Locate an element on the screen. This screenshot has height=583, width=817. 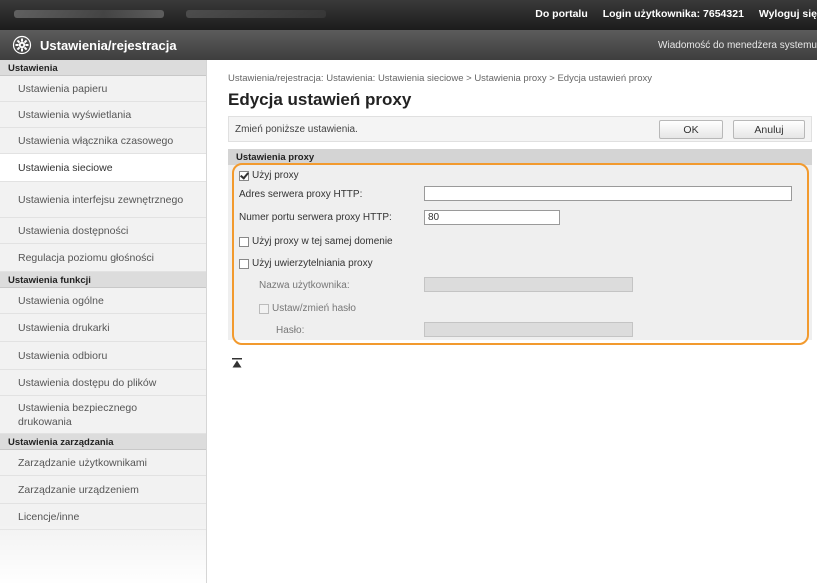
proxy-auth-label: Użyj uwierzytelniania proxy is located at coordinates (312, 263).